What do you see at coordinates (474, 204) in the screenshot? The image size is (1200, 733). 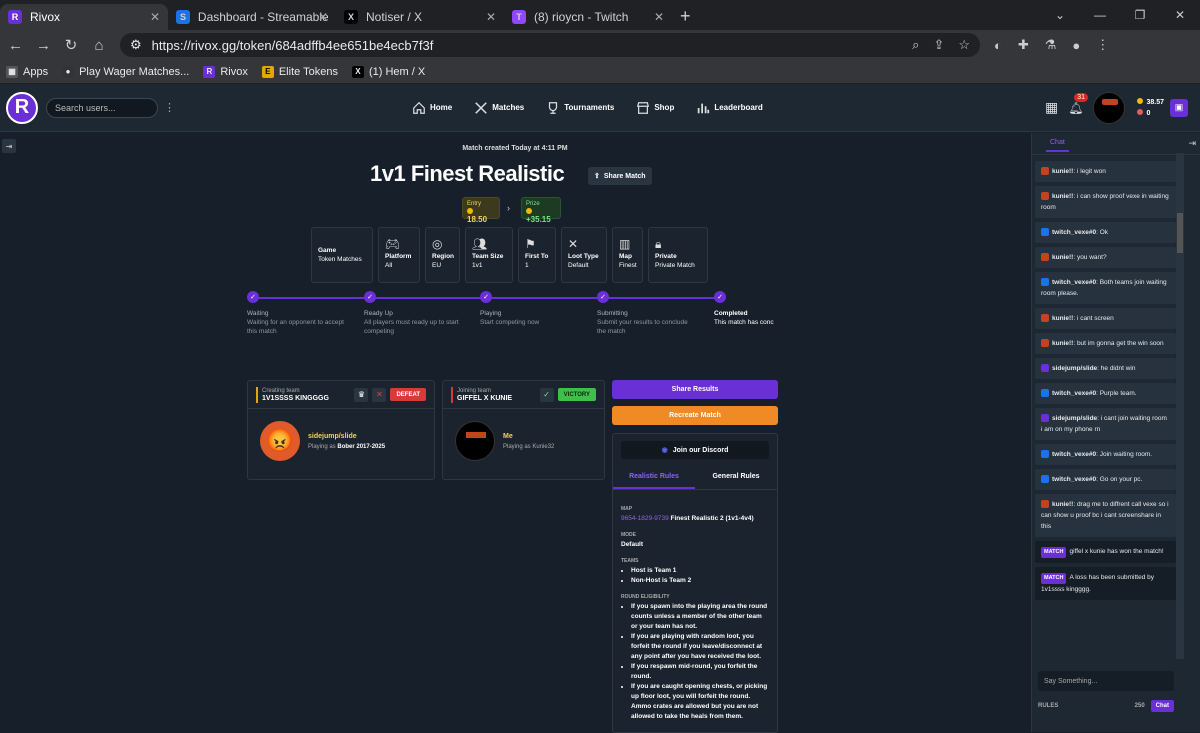 I see `entry-label: Entry` at bounding box center [474, 204].